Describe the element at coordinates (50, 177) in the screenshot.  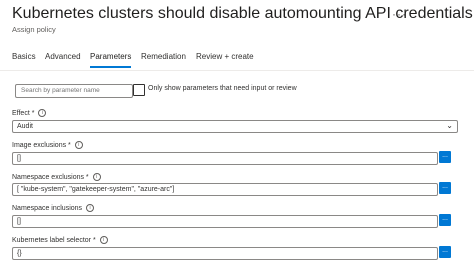
I see `namespace-exclusions-label-text: Namespace exclusions *` at that location.